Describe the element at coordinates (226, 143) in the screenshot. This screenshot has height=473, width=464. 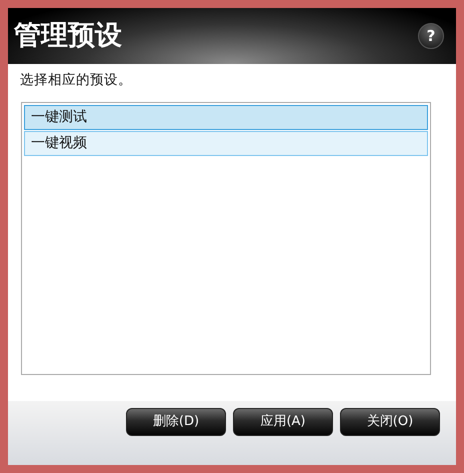
I see `preset-item: 一键视频` at that location.